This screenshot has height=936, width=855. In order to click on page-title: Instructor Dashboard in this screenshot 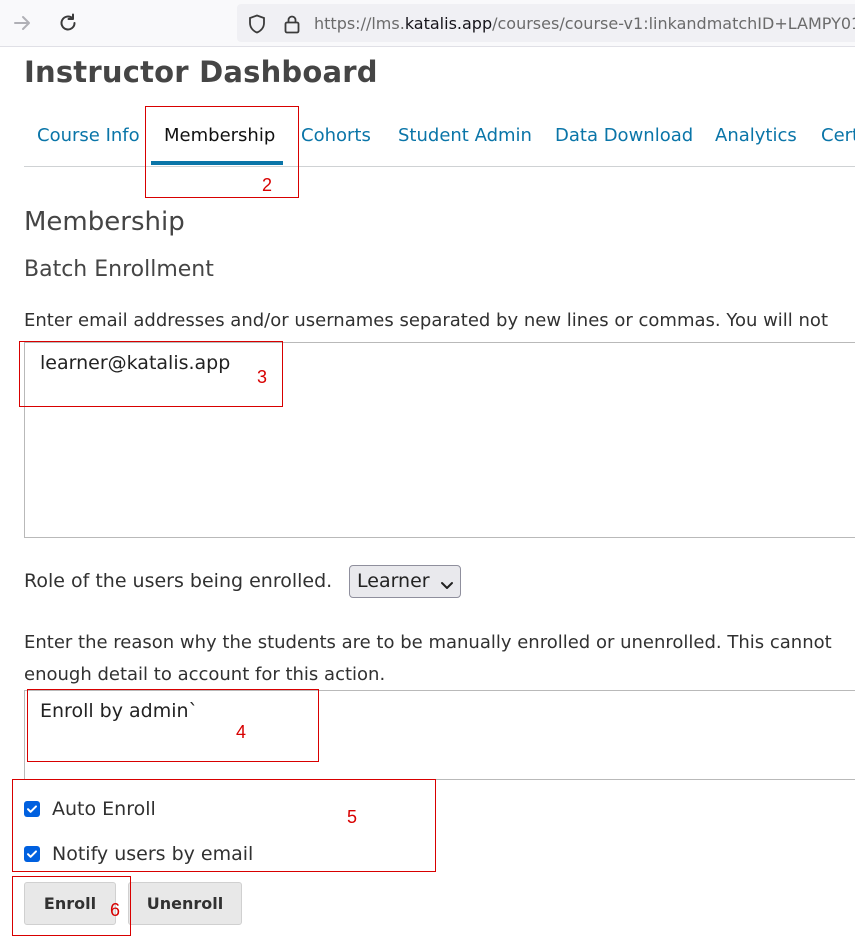, I will do `click(201, 72)`.